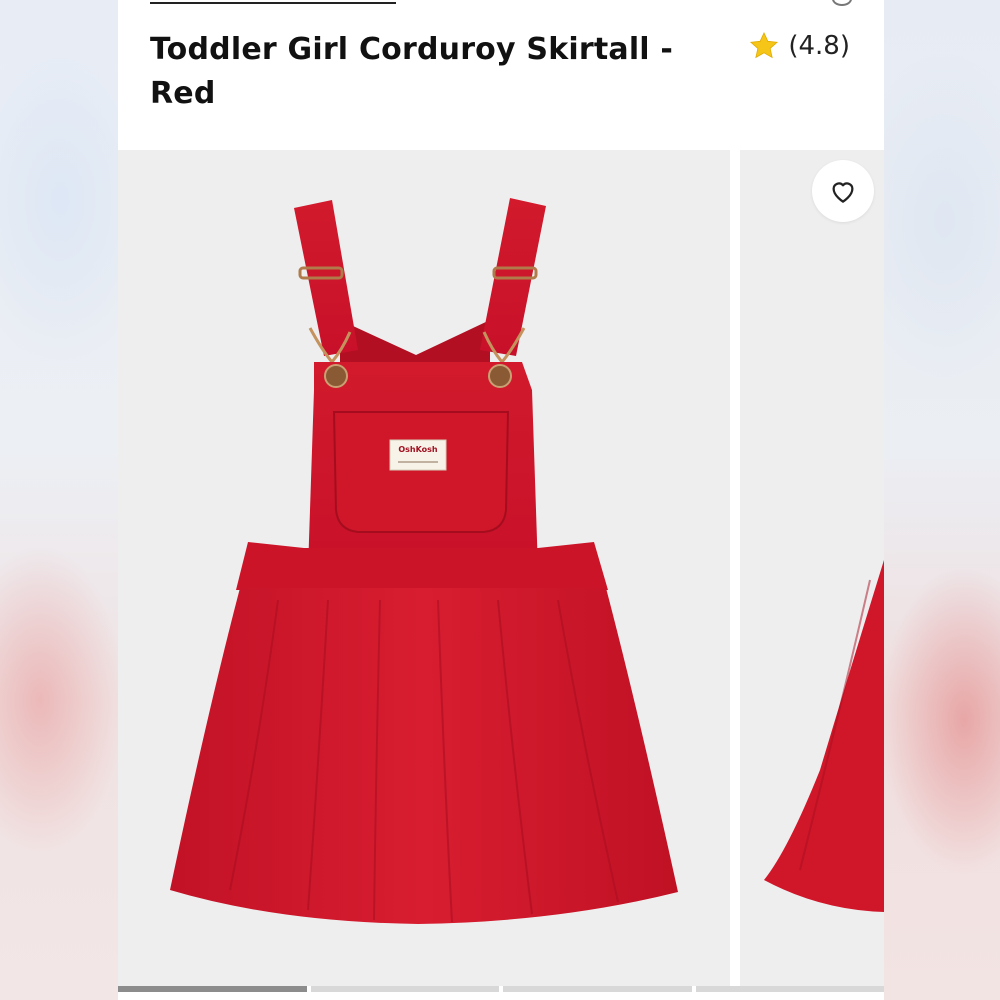 The width and height of the screenshot is (1000, 1000). I want to click on skirtall-illustration-partial, so click(824, 736).